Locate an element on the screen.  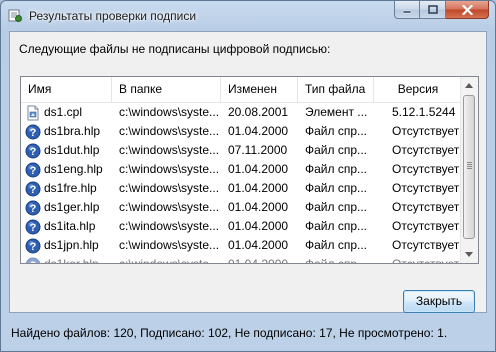
close-icon is located at coordinates (467, 9).